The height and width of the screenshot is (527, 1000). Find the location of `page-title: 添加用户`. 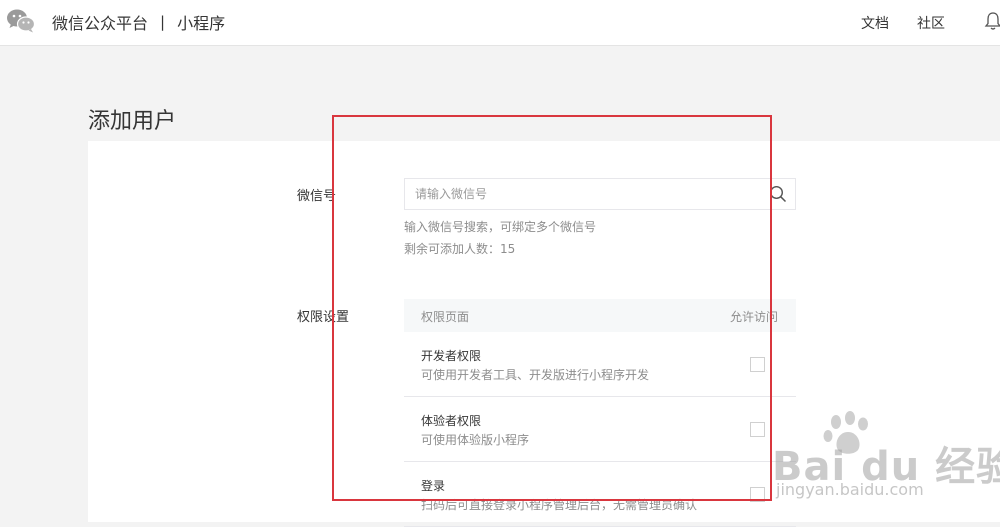

page-title: 添加用户 is located at coordinates (132, 121).